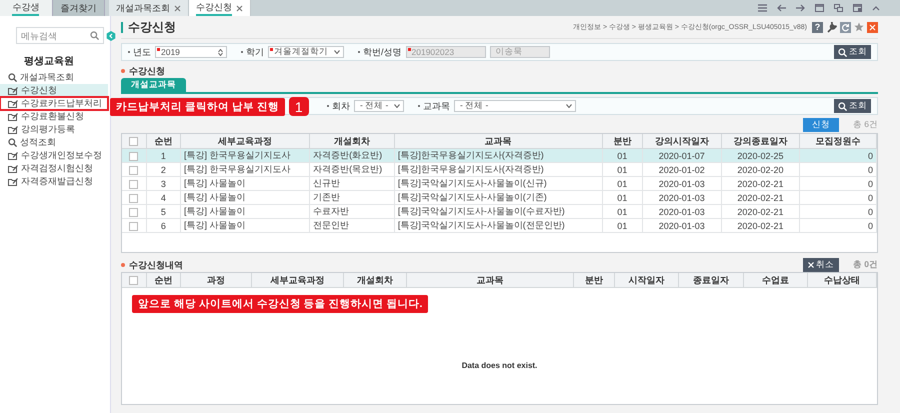 The height and width of the screenshot is (413, 900). I want to click on sidebar-tab: 수강생, so click(26, 8).